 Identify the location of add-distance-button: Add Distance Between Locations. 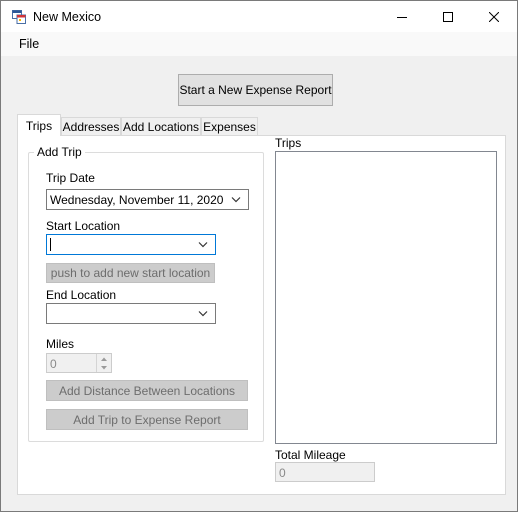
(147, 390).